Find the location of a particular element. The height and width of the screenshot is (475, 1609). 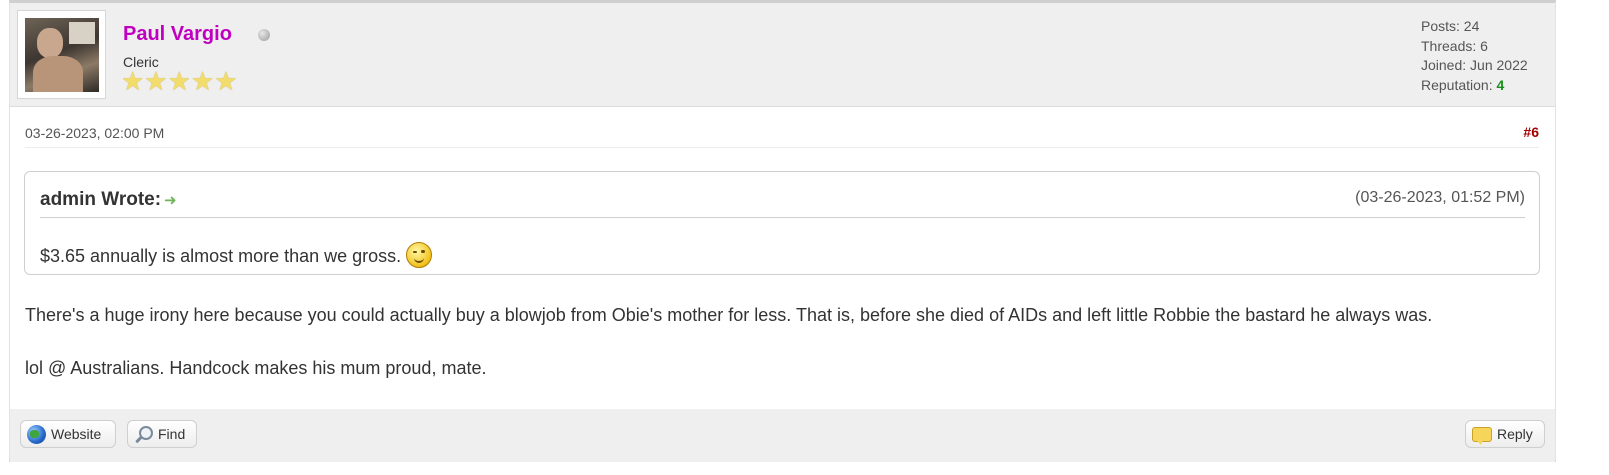

user-stars: ★★★★★ is located at coordinates (179, 81).